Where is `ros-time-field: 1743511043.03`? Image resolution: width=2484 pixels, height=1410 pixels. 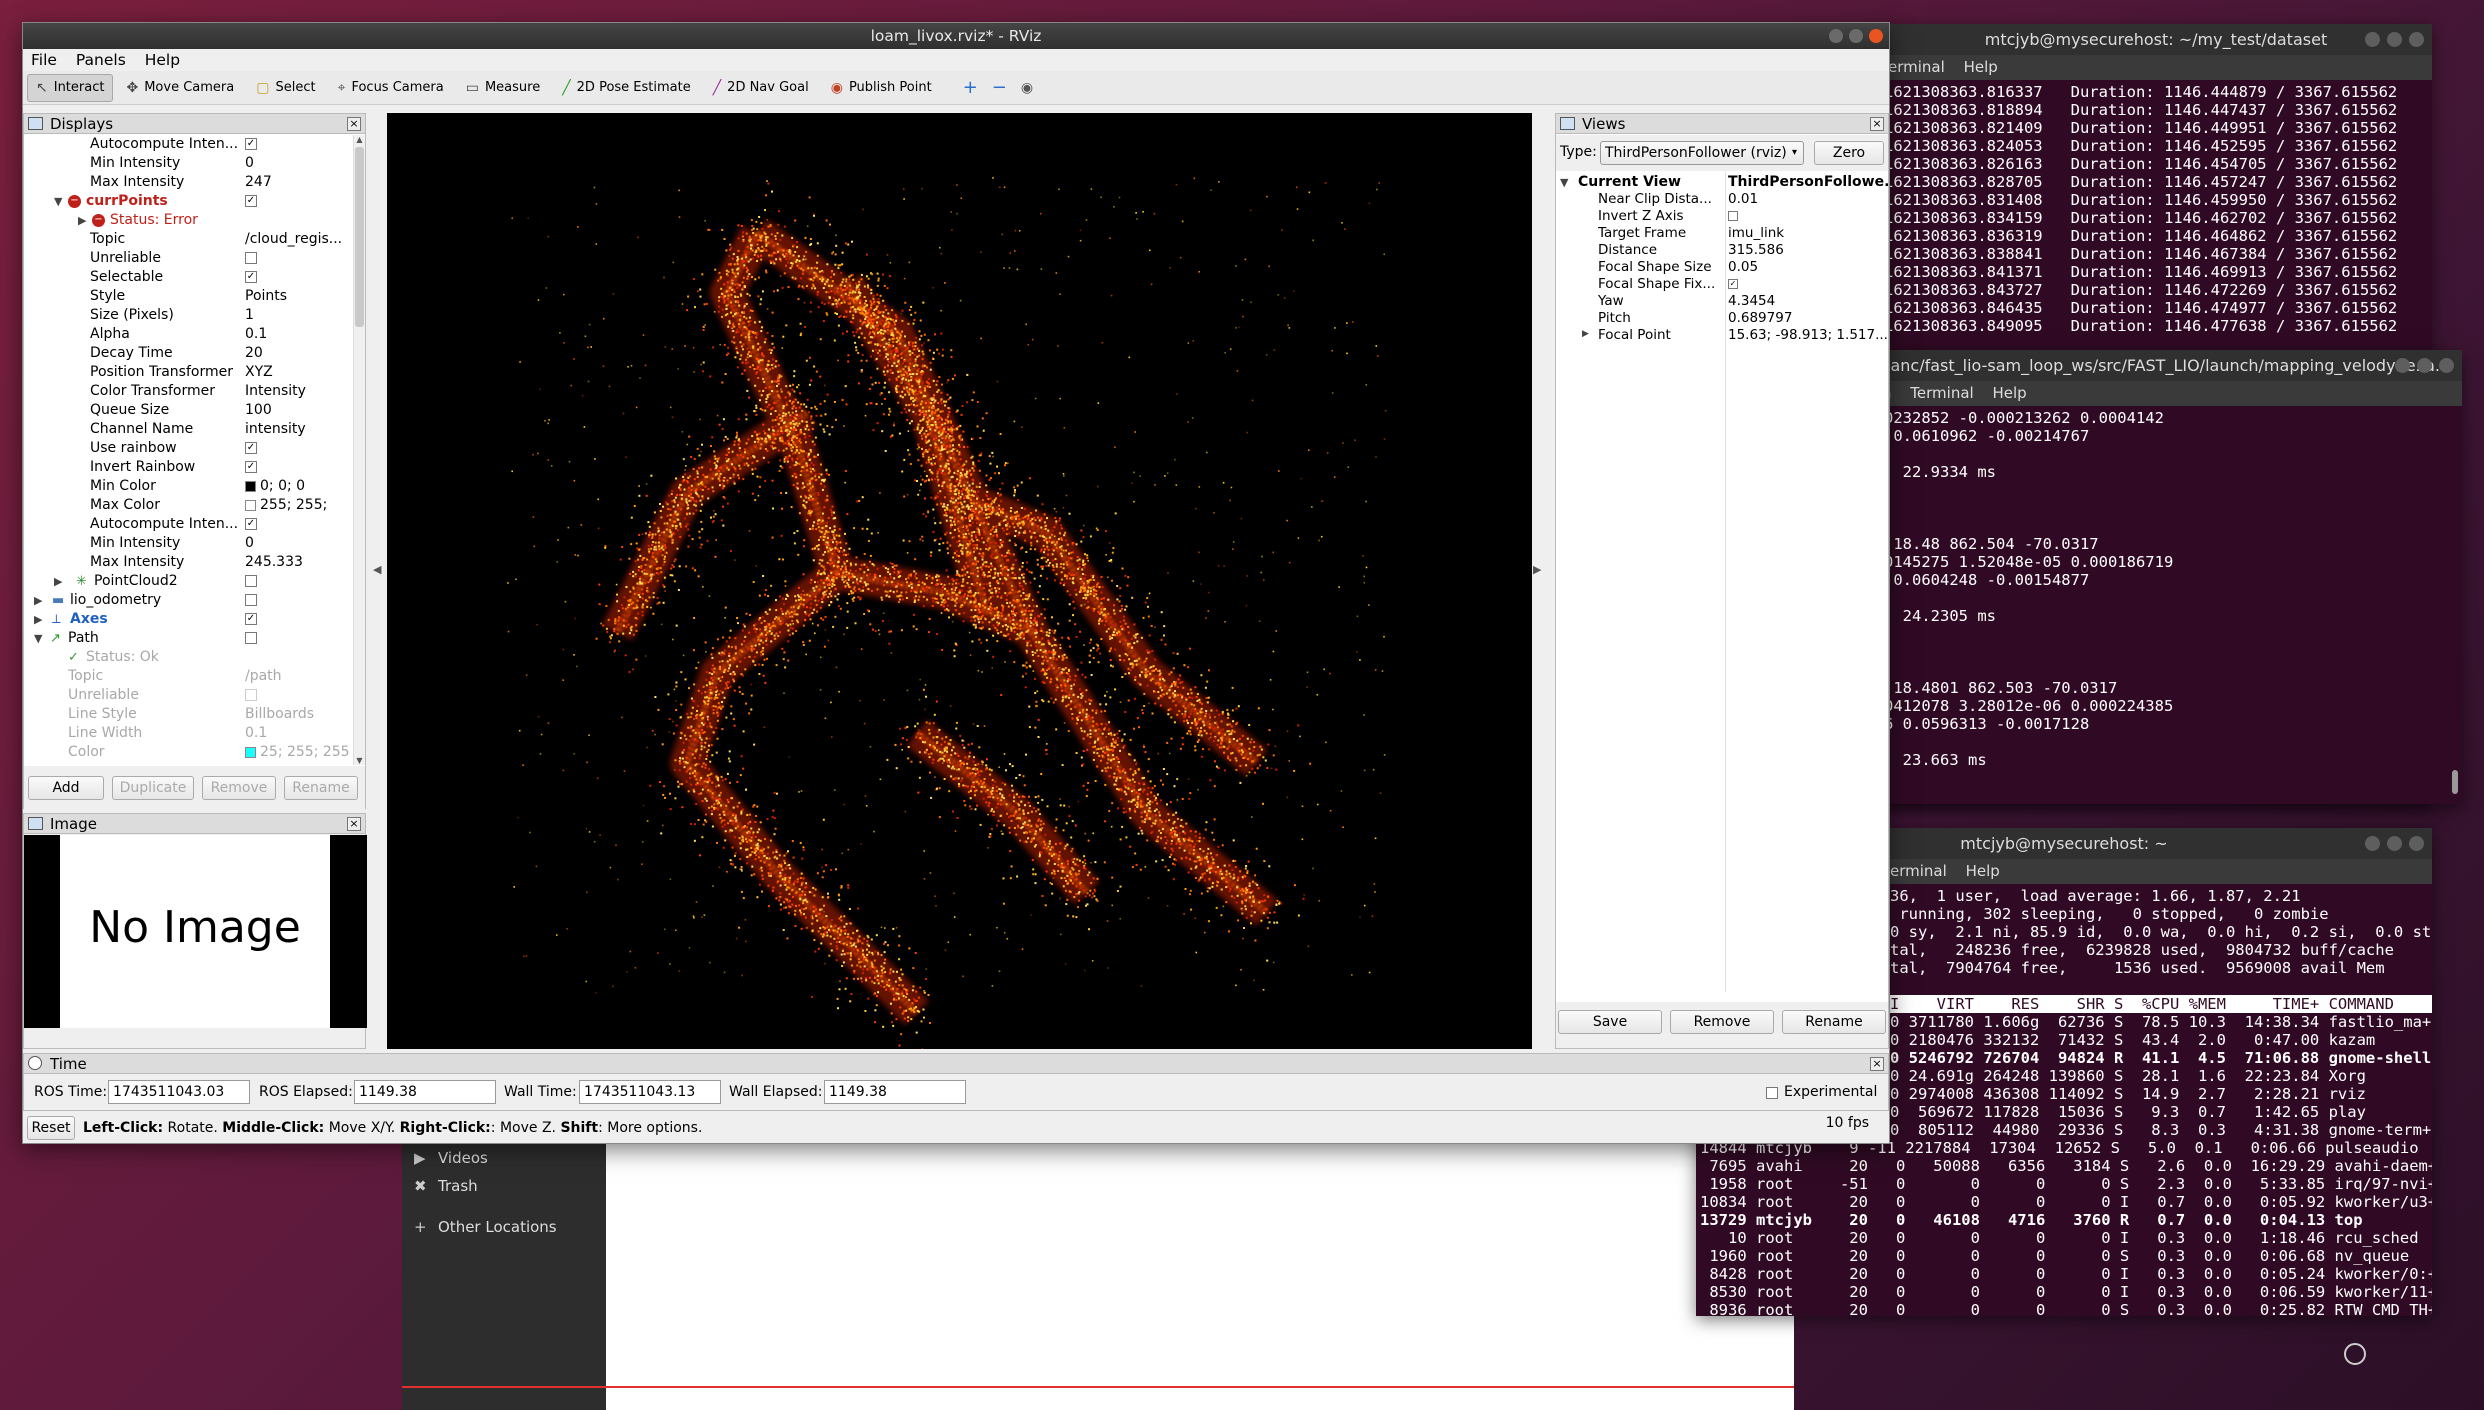
ros-time-field: 1743511043.03 is located at coordinates (179, 1092).